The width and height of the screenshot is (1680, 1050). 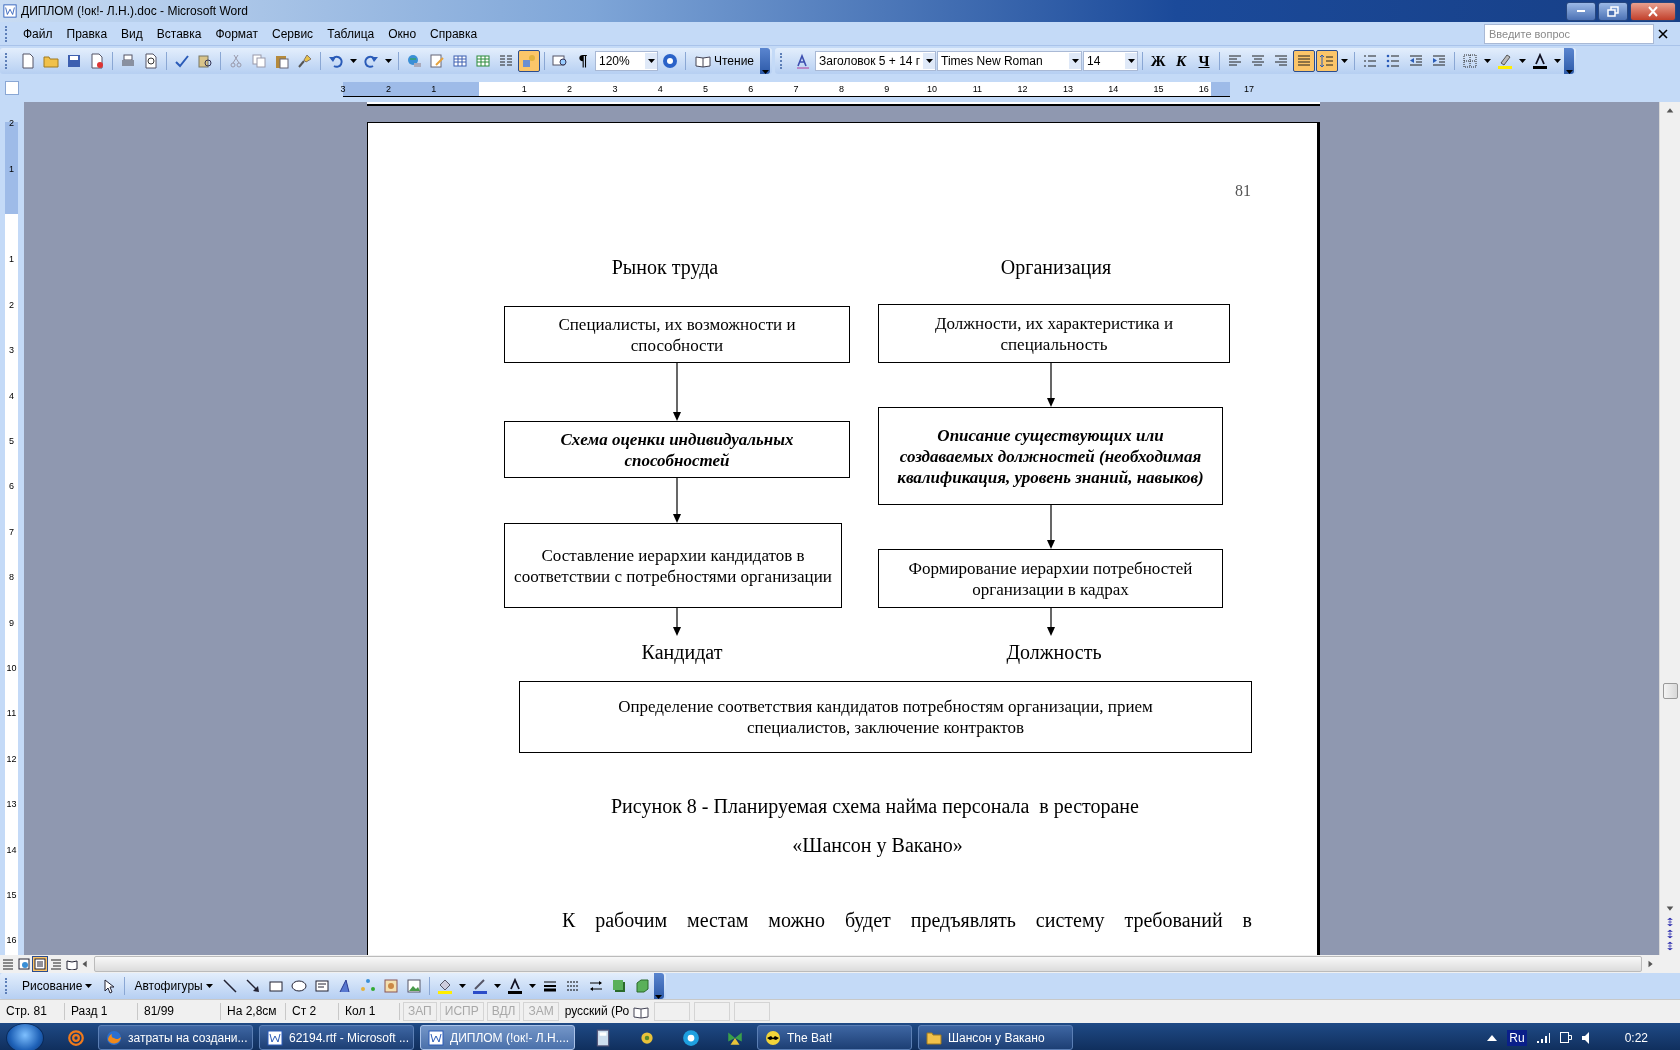 What do you see at coordinates (56, 964) in the screenshot?
I see `outline-icon` at bounding box center [56, 964].